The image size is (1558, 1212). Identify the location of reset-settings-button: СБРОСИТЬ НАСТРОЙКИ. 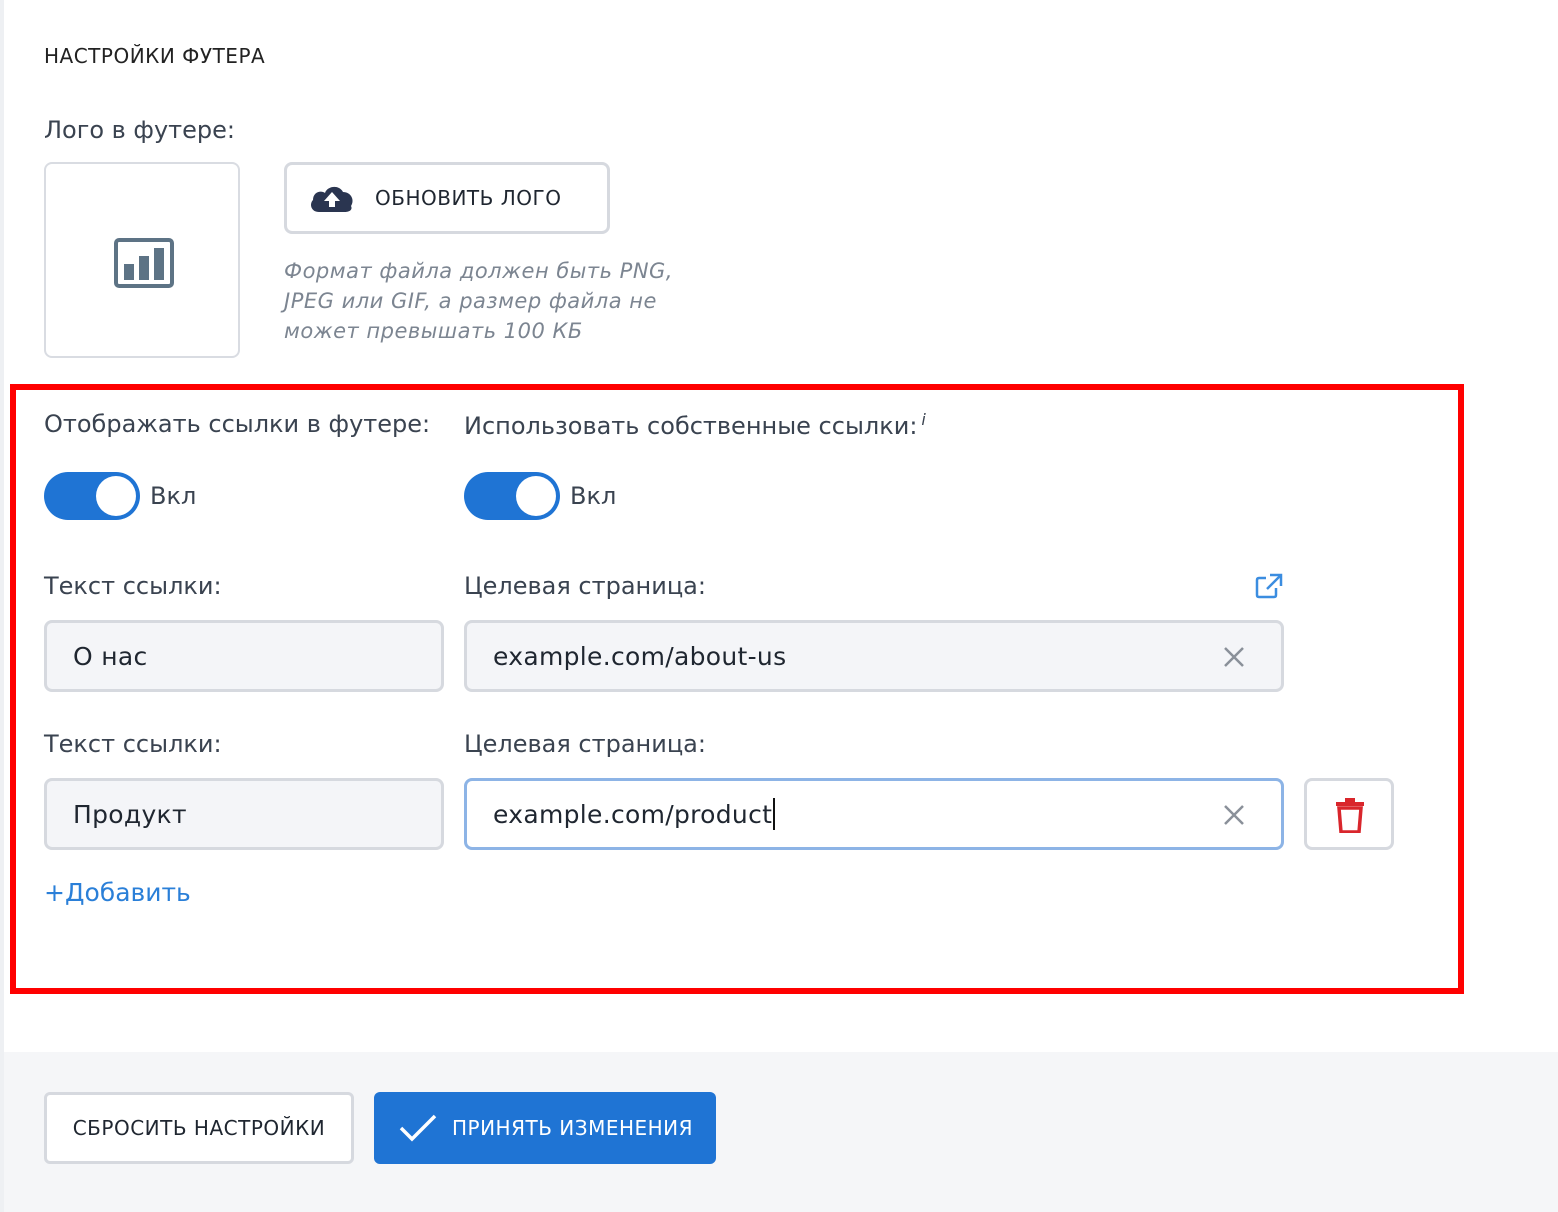
(199, 1128).